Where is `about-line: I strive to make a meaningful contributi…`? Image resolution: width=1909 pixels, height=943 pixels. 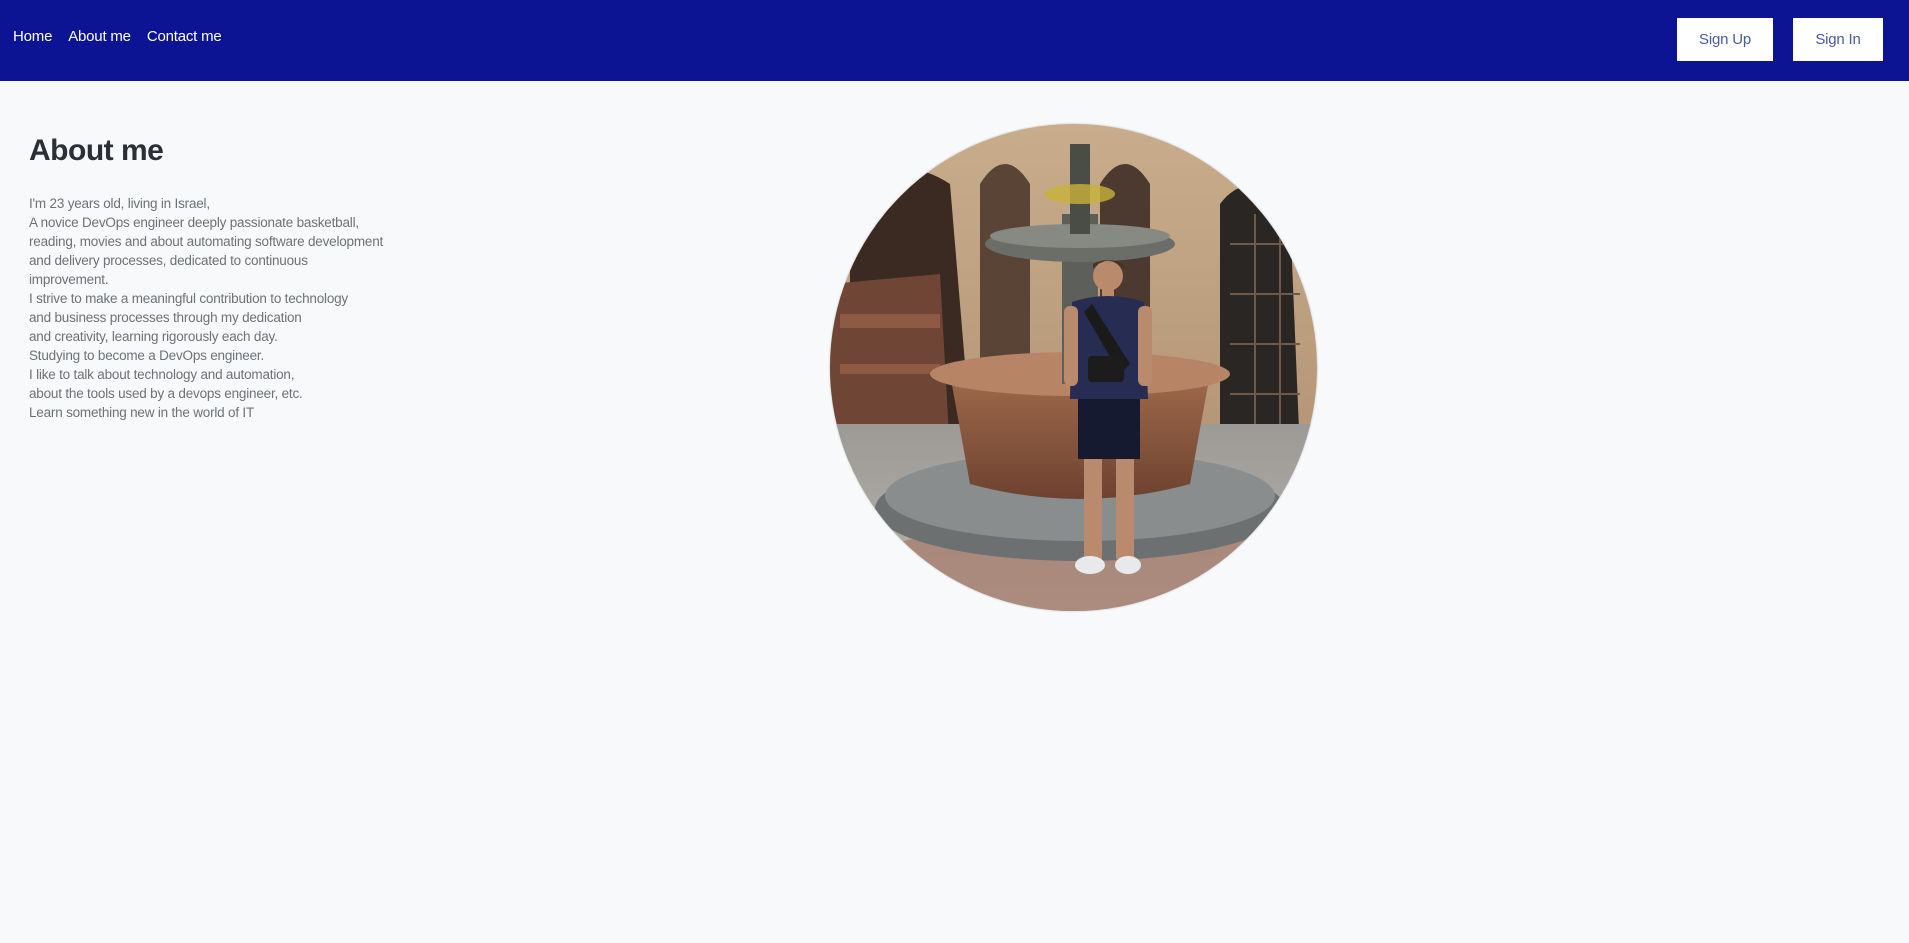 about-line: I strive to make a meaningful contributi… is located at coordinates (188, 298).